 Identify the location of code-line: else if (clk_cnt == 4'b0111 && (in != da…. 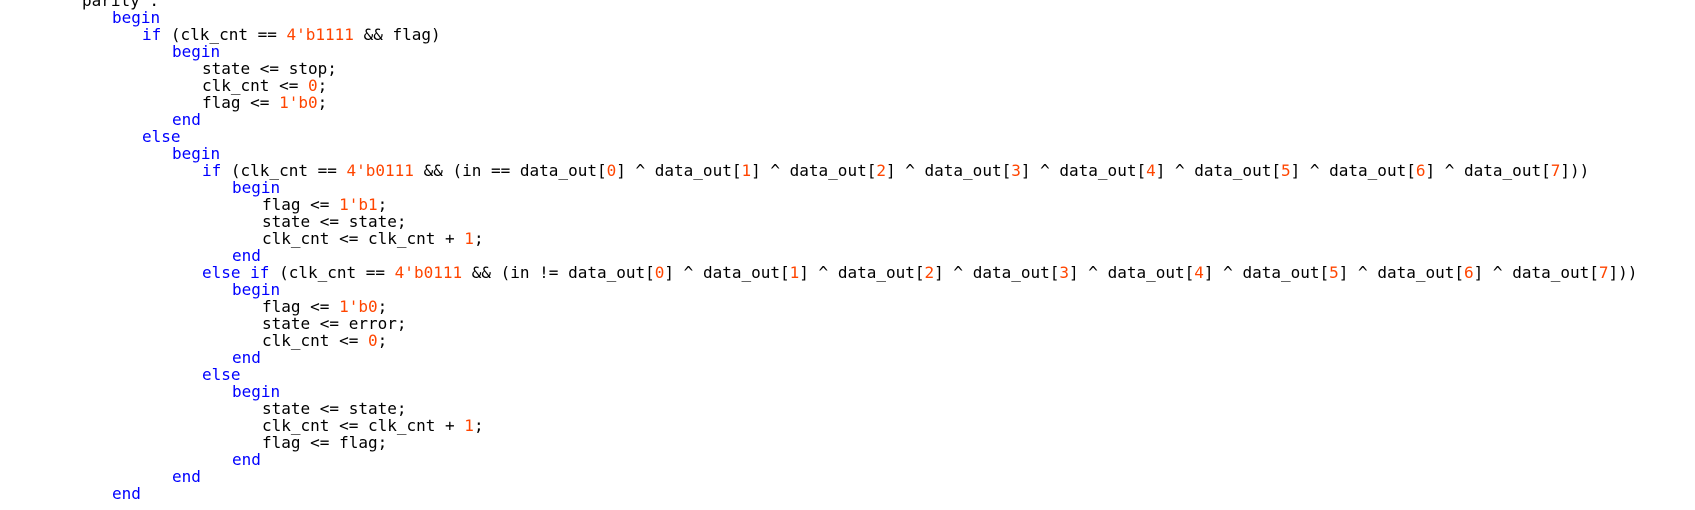
(847, 272).